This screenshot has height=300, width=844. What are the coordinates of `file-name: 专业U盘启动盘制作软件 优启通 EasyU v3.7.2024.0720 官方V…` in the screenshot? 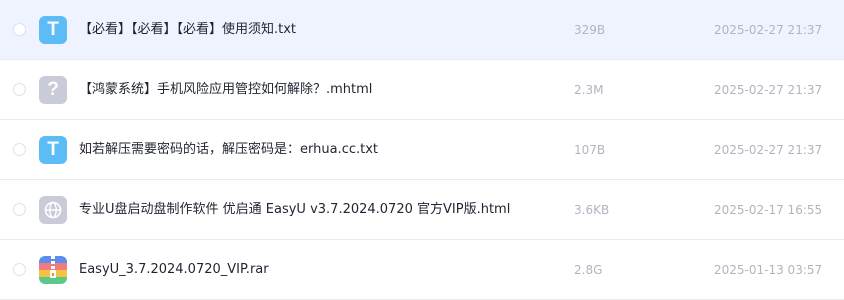 It's located at (294, 210).